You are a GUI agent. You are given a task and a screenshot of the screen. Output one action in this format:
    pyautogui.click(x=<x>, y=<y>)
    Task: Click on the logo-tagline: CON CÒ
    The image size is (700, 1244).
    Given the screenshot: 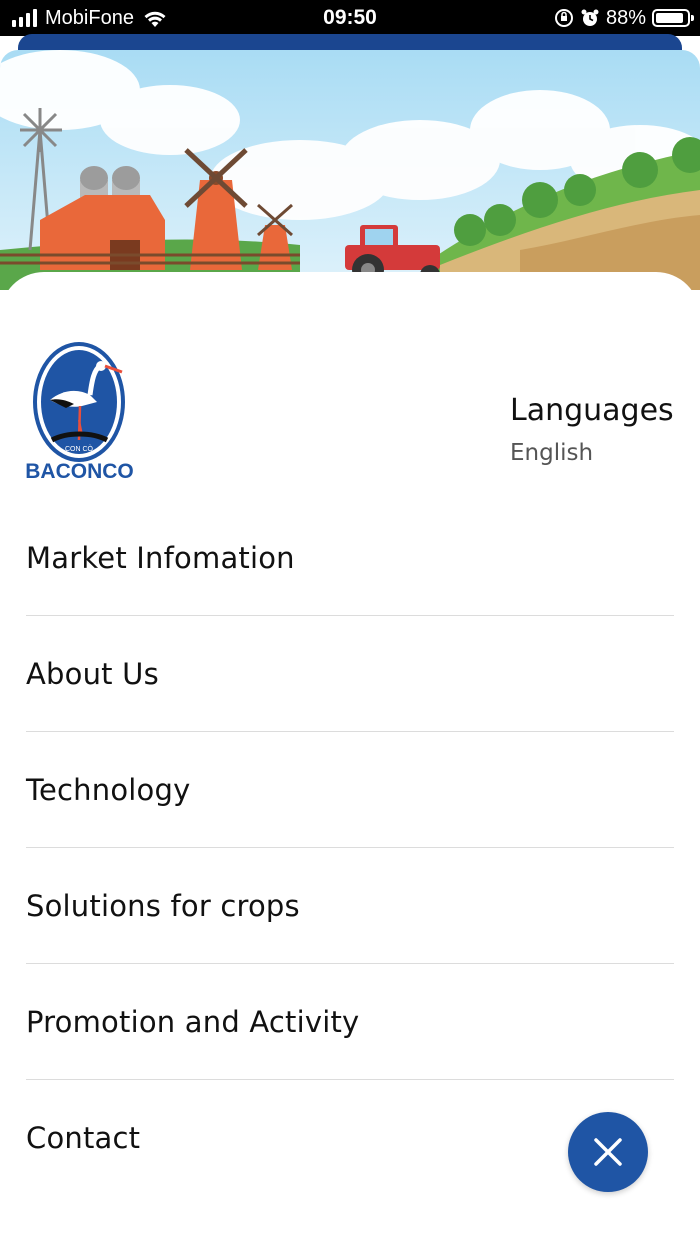 What is the action you would take?
    pyautogui.click(x=79, y=449)
    